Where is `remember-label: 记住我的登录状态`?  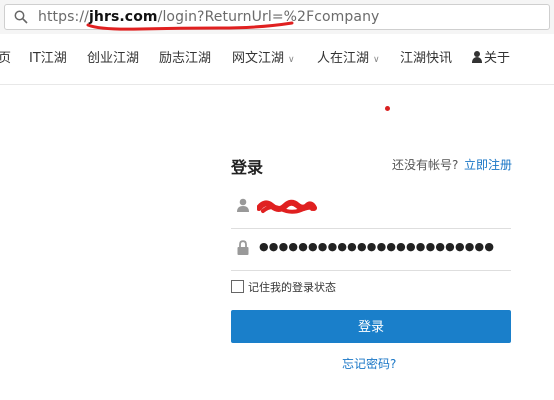
remember-label: 记住我的登录状态 is located at coordinates (292, 287).